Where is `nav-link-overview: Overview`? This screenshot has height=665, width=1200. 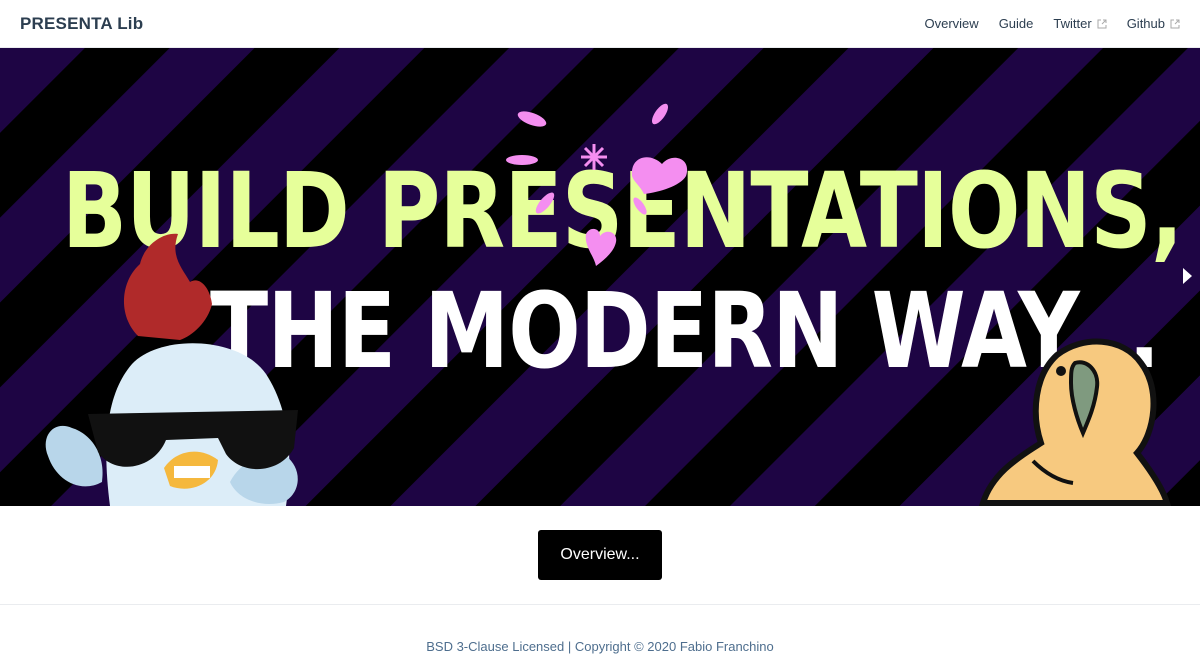 nav-link-overview: Overview is located at coordinates (952, 23).